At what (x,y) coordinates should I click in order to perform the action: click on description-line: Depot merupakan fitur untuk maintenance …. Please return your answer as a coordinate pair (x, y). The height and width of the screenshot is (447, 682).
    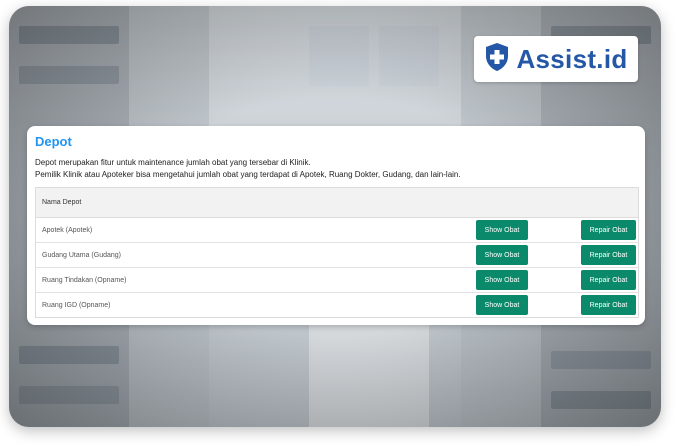
    Looking at the image, I should click on (173, 162).